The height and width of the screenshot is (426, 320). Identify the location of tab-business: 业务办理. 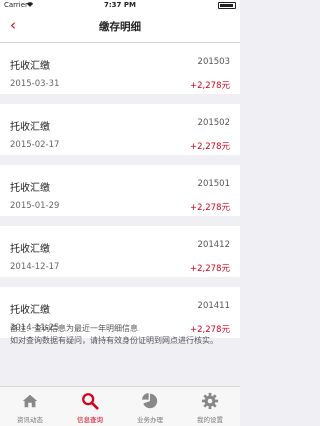
(150, 406).